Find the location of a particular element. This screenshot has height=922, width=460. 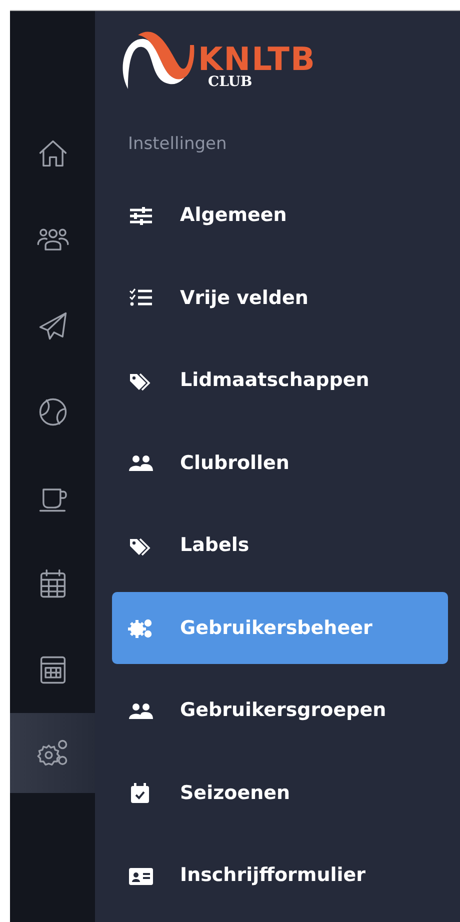

menu-item: Clubrollen is located at coordinates (280, 463).